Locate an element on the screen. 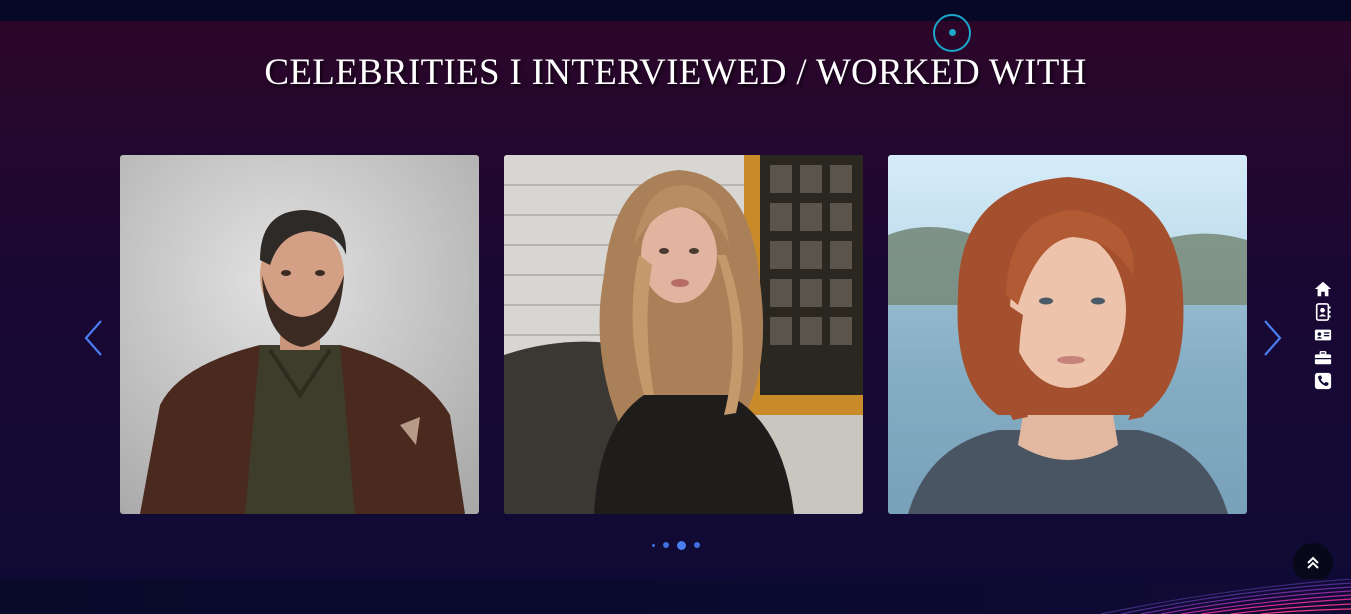 This screenshot has width=1351, height=614. decorative-lines is located at coordinates (1226, 596).